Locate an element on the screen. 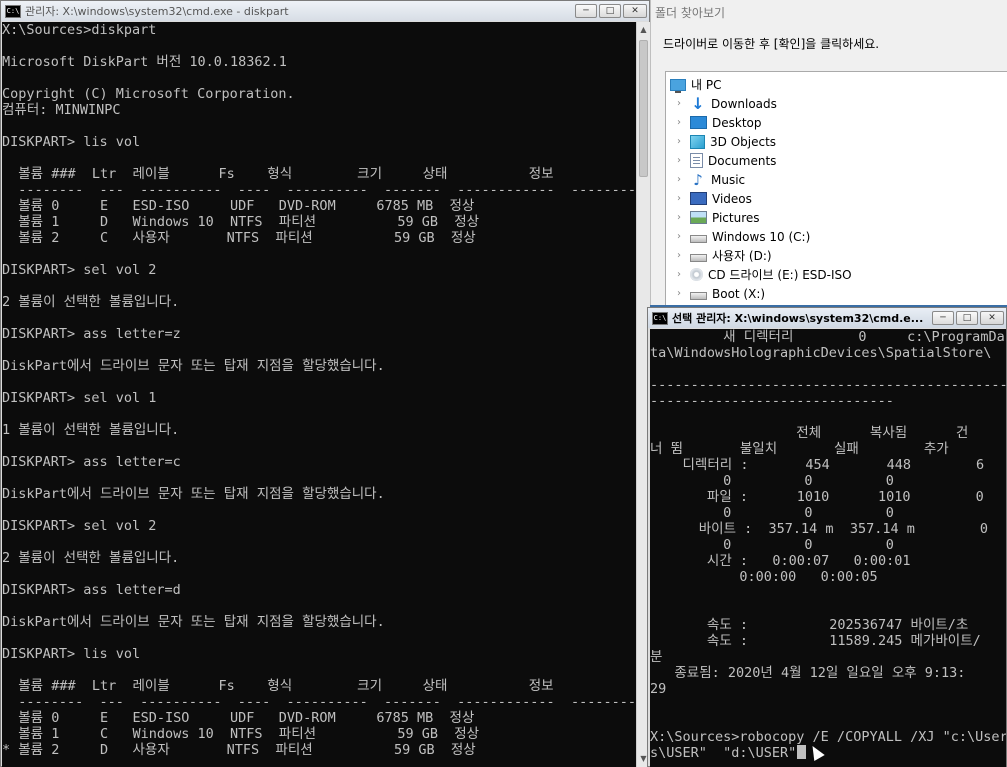  tree-item-pictures: › Pictures is located at coordinates (717, 217).